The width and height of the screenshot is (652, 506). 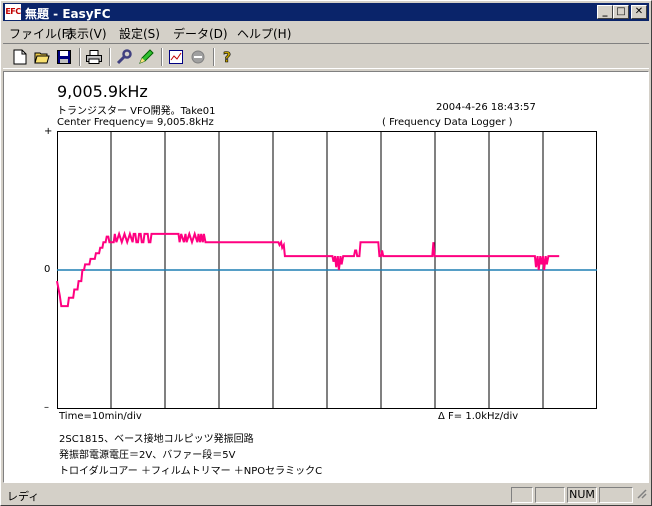 I want to click on y-minus-label: –, so click(x=46, y=407).